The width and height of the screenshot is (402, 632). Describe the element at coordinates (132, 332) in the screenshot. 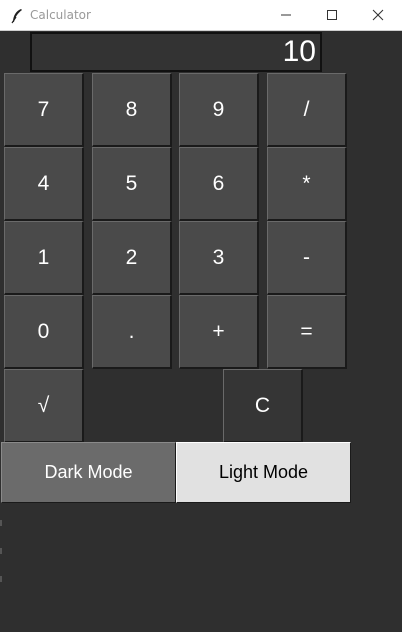

I see `key-decimal: .` at that location.